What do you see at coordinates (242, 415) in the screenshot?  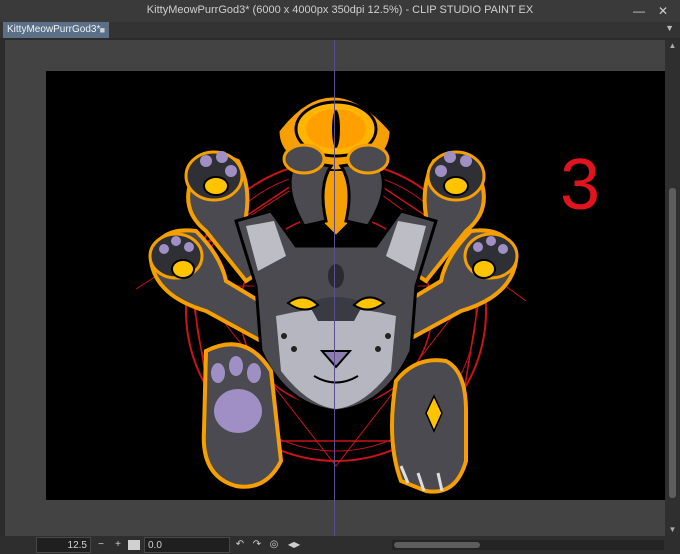 I see `lower-left-paw` at bounding box center [242, 415].